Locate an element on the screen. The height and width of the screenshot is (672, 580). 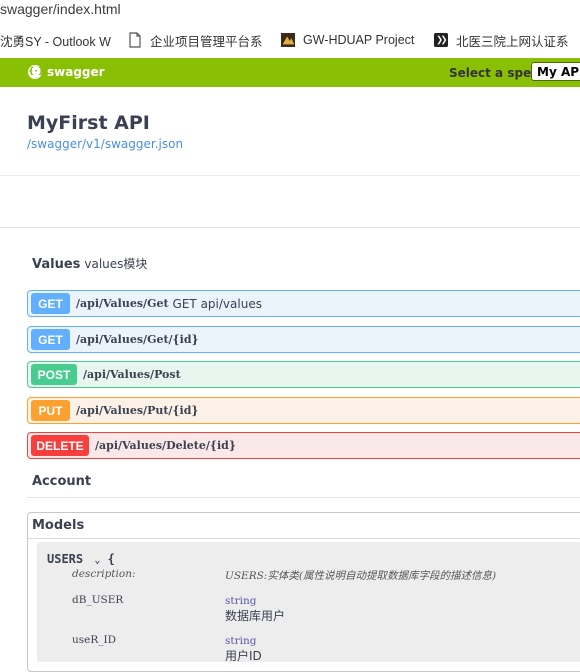
bookmark-network-auth: 北医三院上网认证系 is located at coordinates (507, 40).